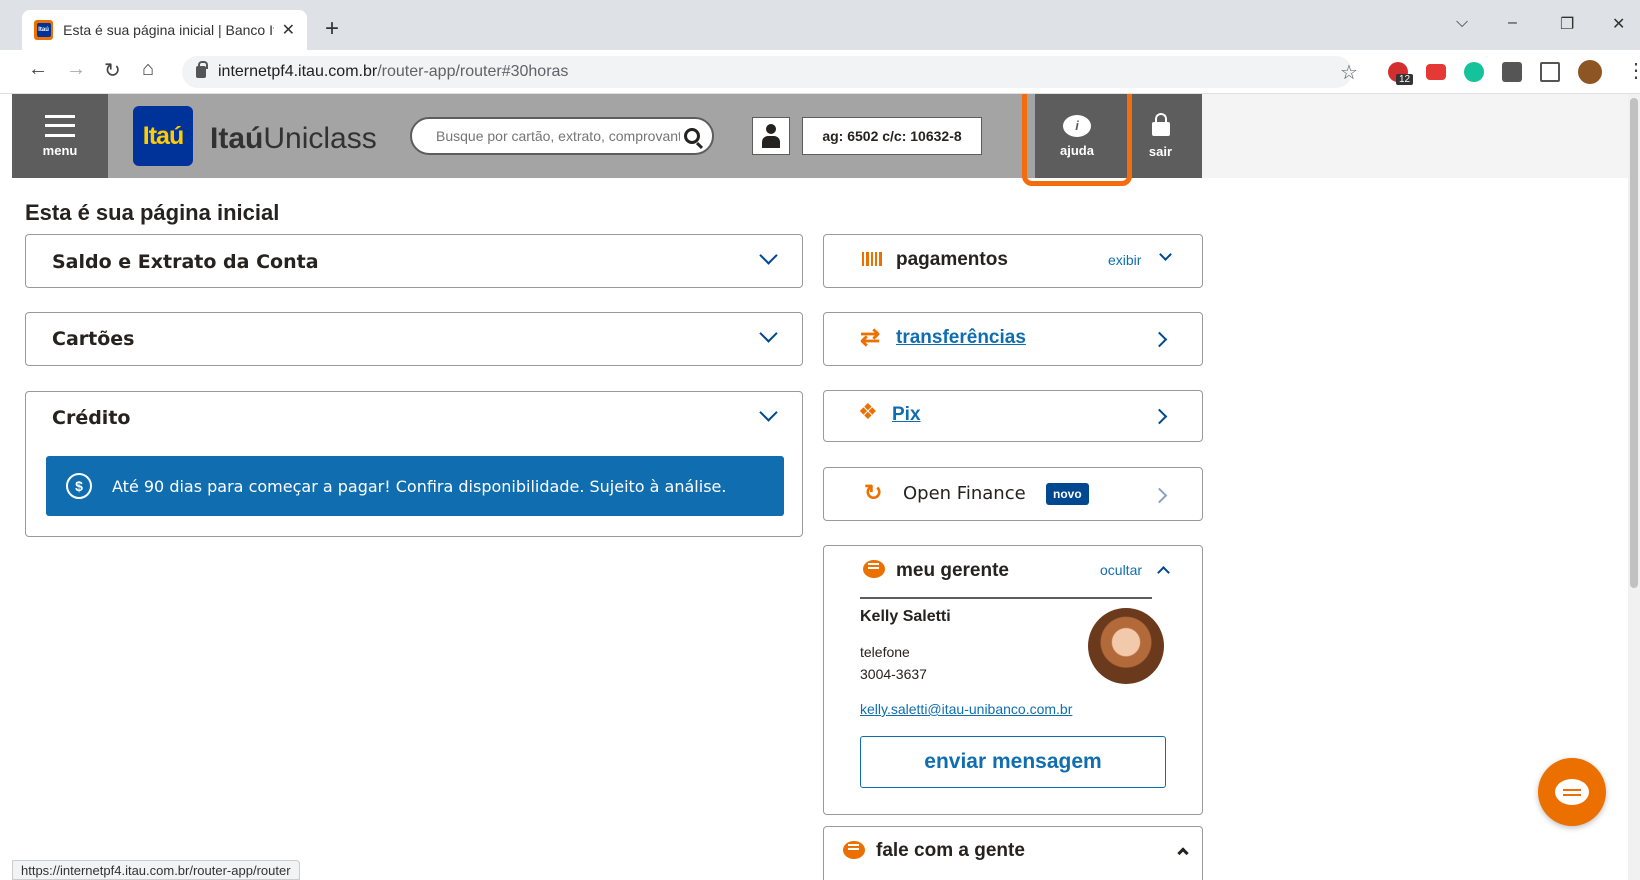 The height and width of the screenshot is (880, 1640). Describe the element at coordinates (112, 70) in the screenshot. I see `reload-icon: ↻` at that location.